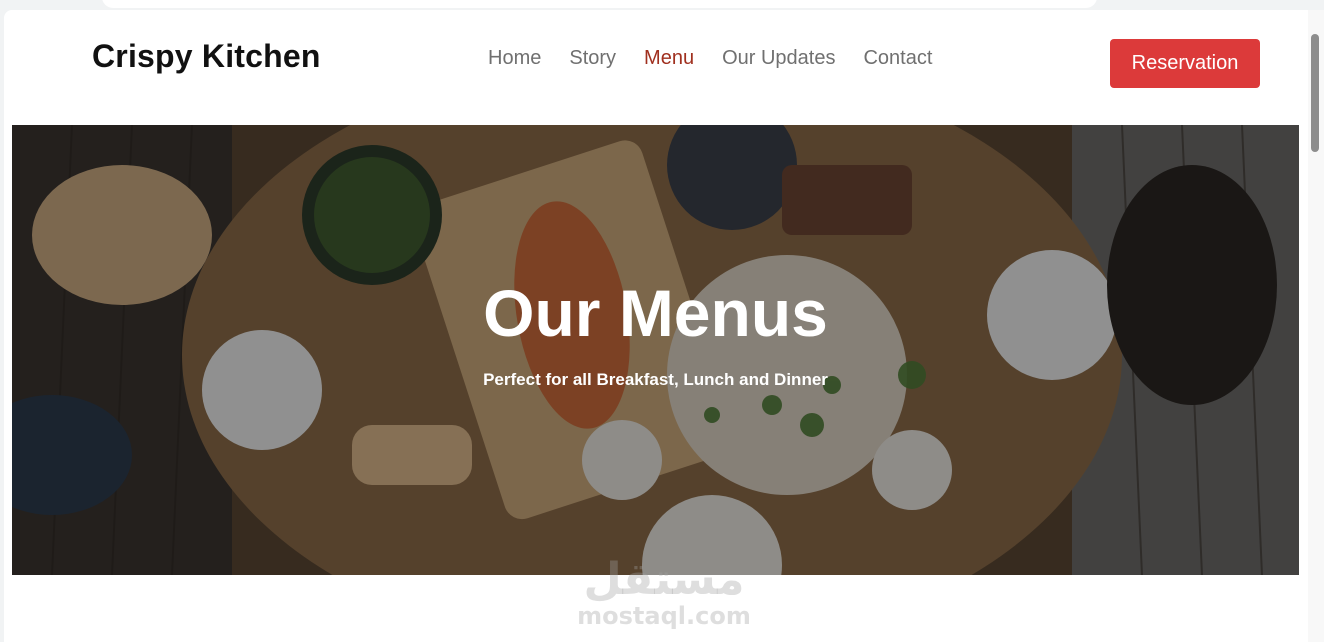 The width and height of the screenshot is (1324, 642). What do you see at coordinates (599, 4) in the screenshot?
I see `address-bar` at bounding box center [599, 4].